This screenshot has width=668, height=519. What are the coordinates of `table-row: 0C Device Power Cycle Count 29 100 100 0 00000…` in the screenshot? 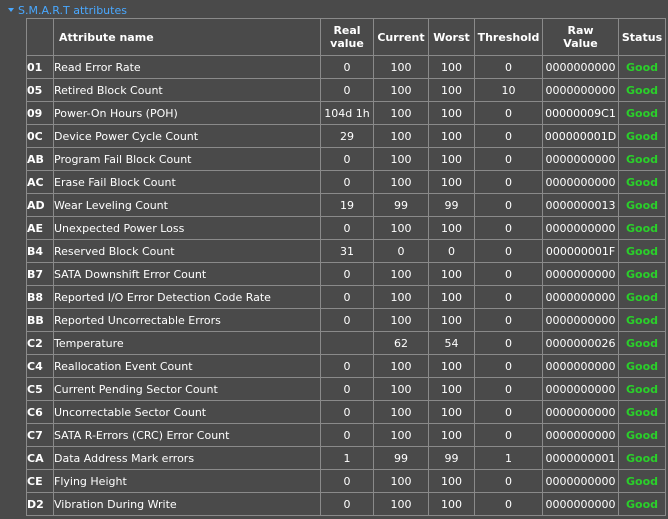 It's located at (346, 136).